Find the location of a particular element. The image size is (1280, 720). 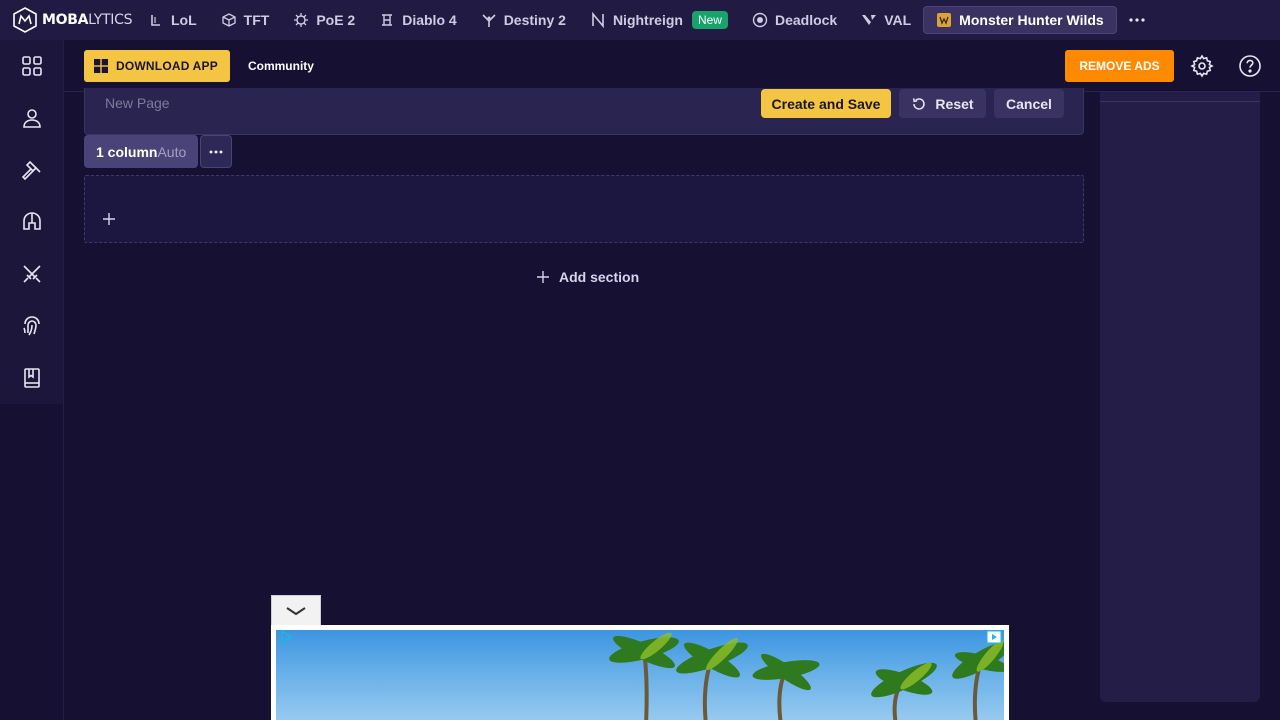

game-tab-destiny-2: Destiny 2 is located at coordinates (523, 20).